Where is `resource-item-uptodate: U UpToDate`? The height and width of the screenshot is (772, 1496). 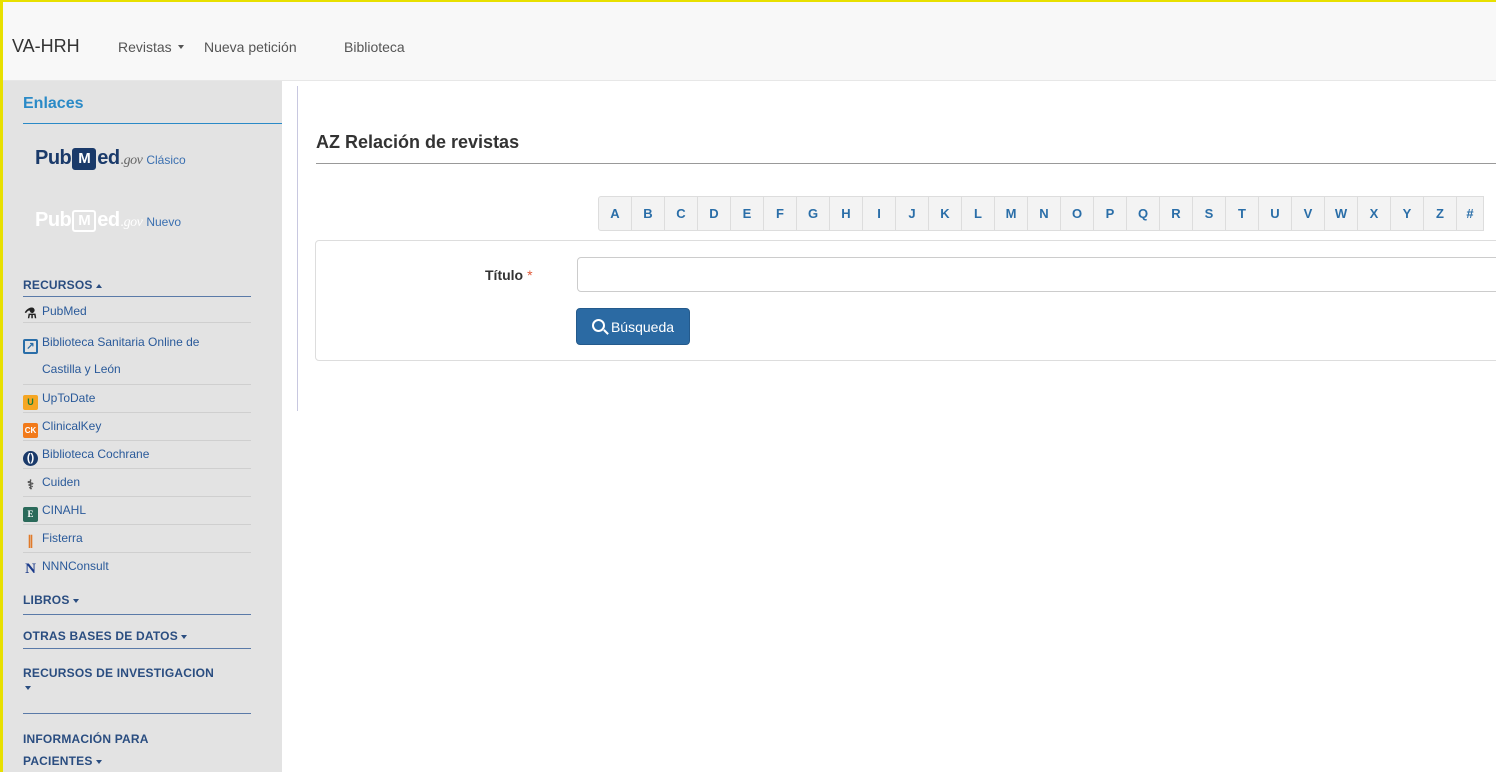 resource-item-uptodate: U UpToDate is located at coordinates (137, 398).